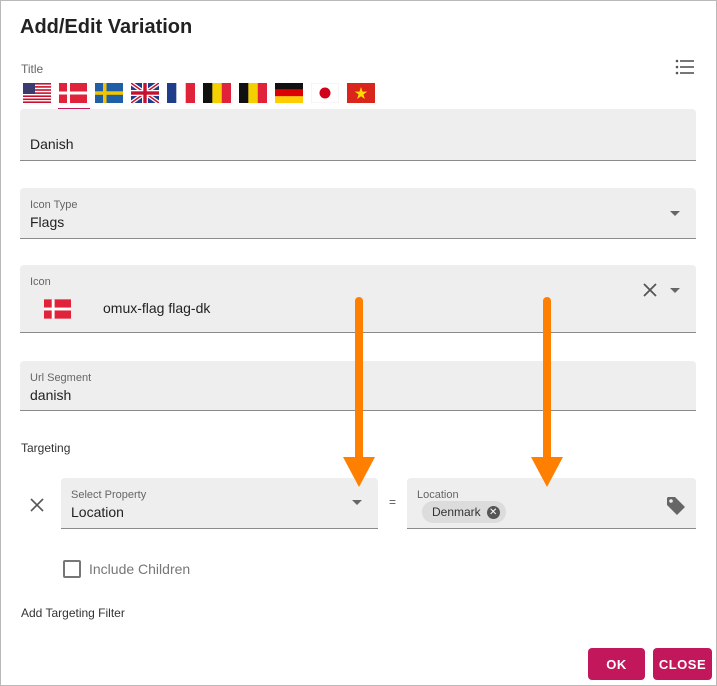  What do you see at coordinates (157, 308) in the screenshot?
I see `icon-value: omux-flag flag-dk` at bounding box center [157, 308].